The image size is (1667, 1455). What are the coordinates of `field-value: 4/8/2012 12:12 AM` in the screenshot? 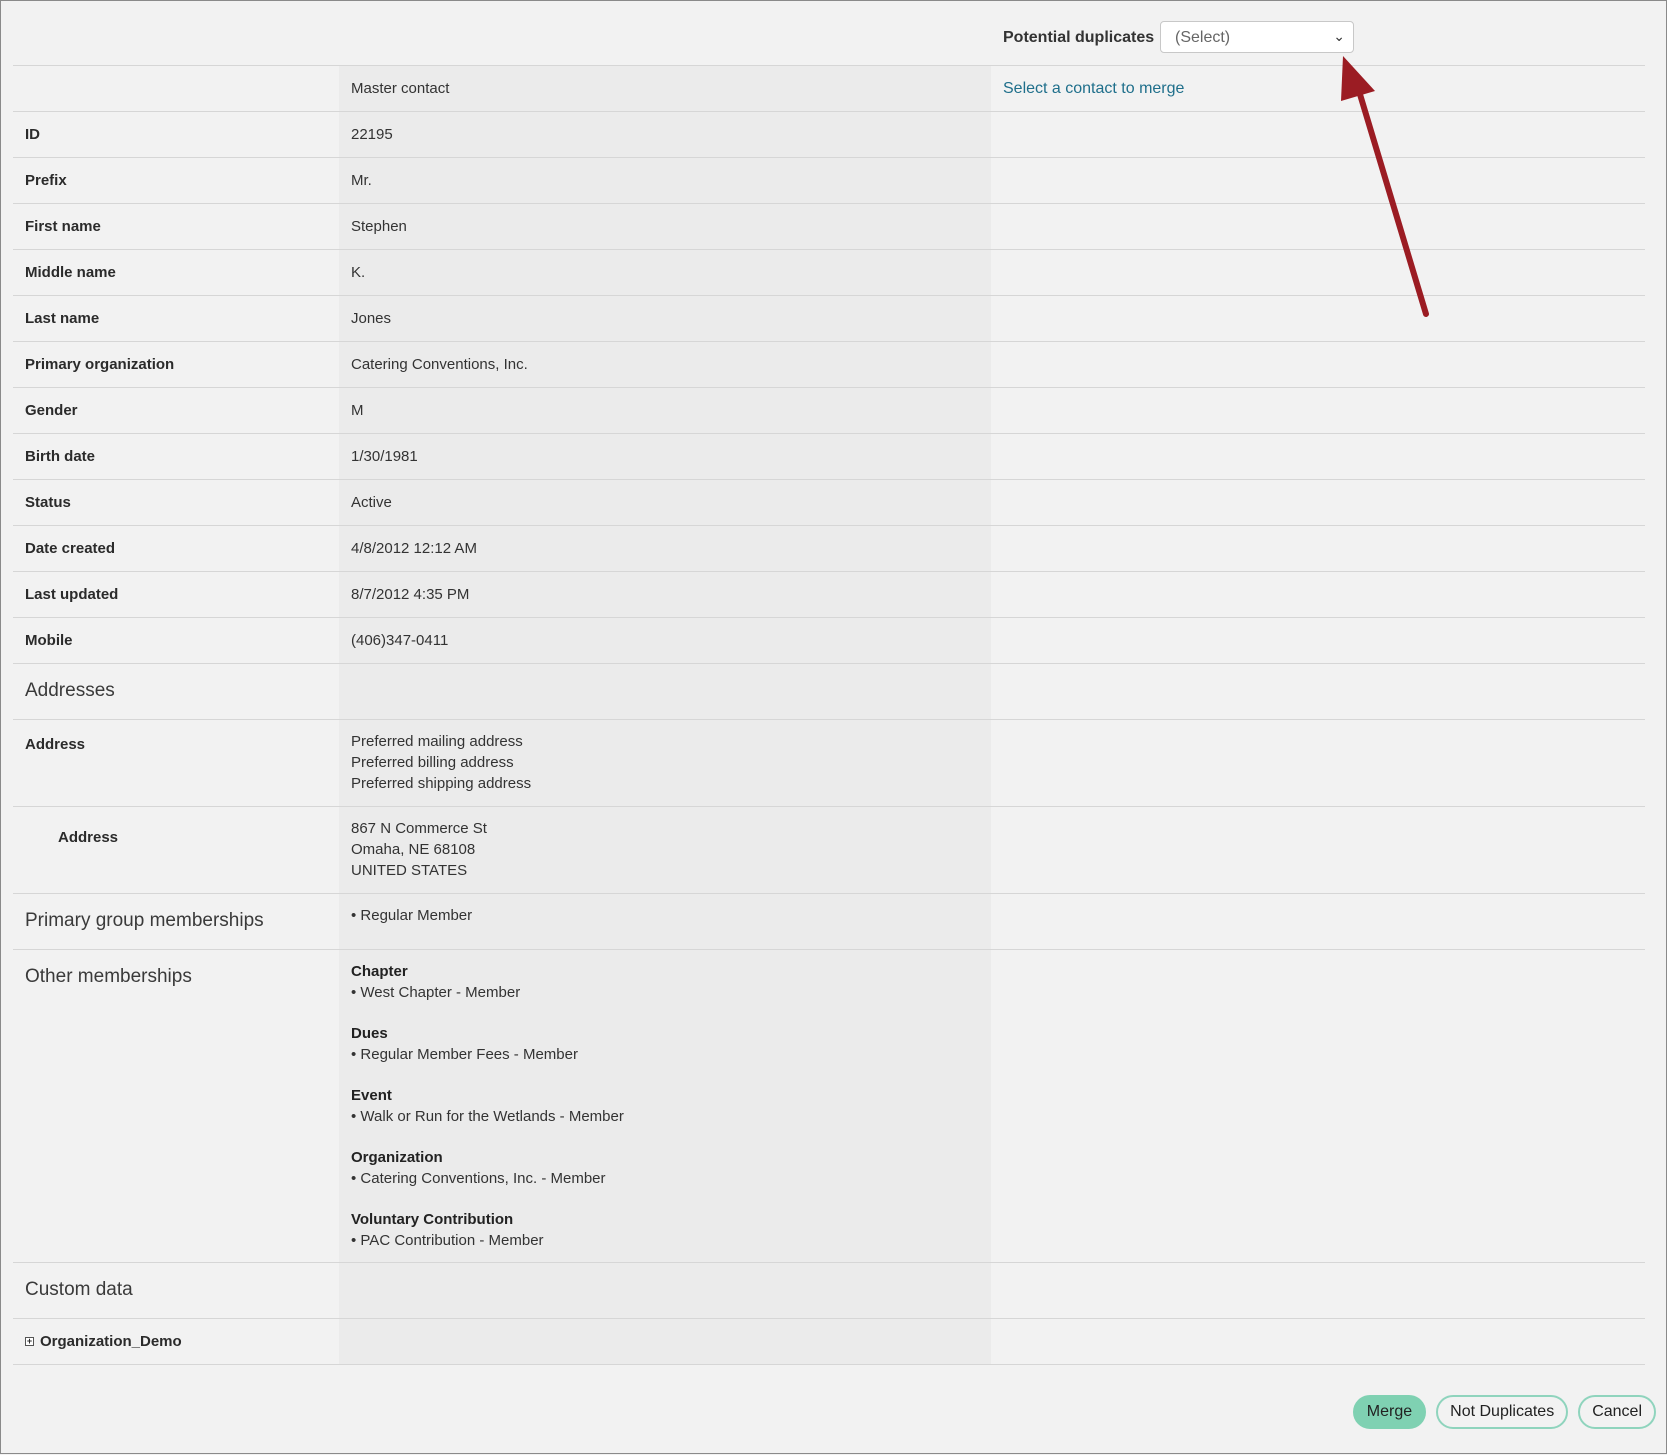 It's located at (665, 548).